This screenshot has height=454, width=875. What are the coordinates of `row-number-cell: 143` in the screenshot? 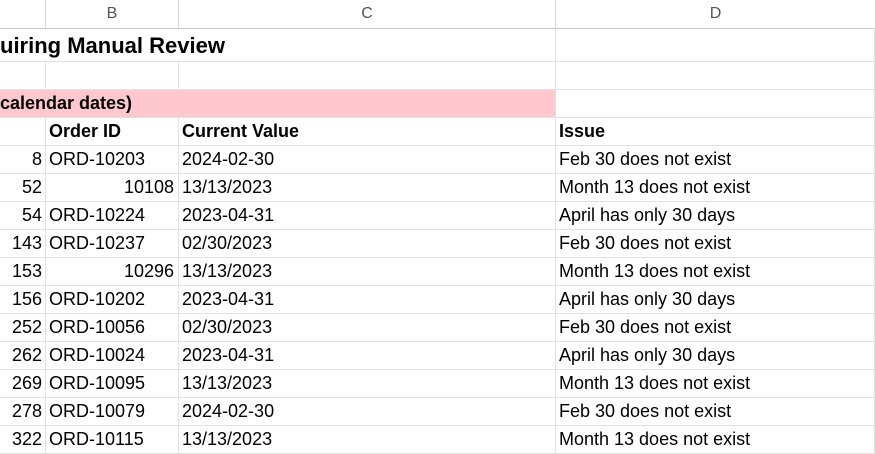 It's located at (23, 243).